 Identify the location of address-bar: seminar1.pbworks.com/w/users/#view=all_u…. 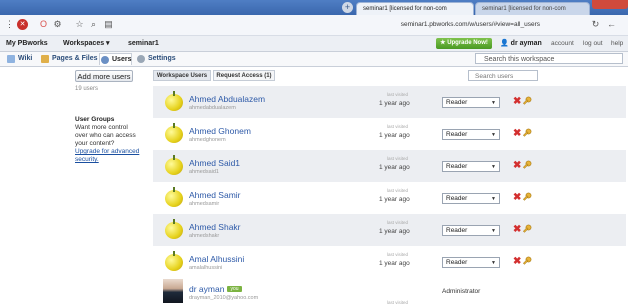
(450, 25).